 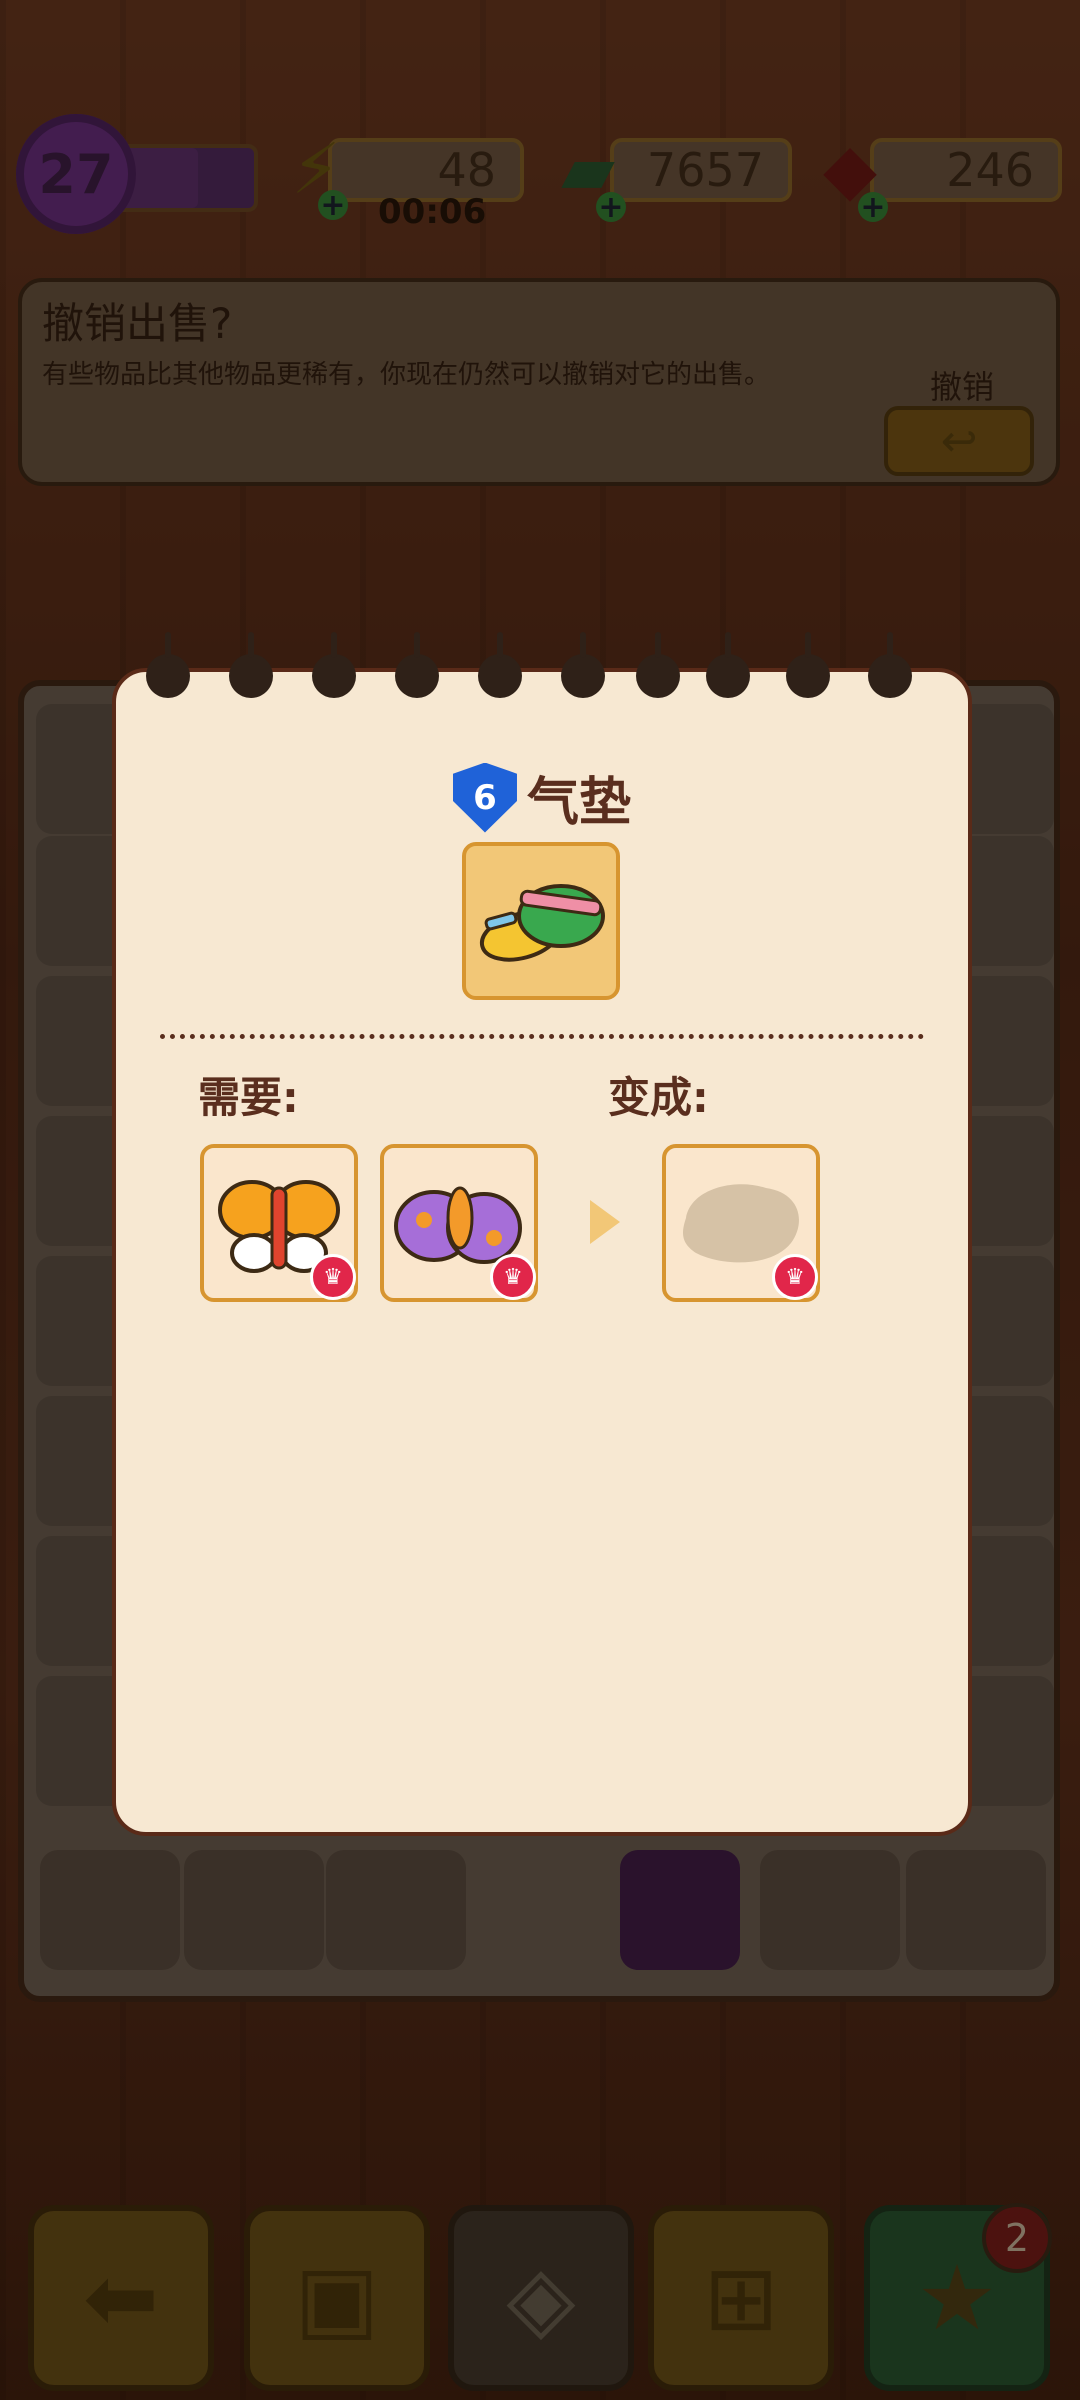 What do you see at coordinates (605, 1222) in the screenshot?
I see `transform-arrow-icon` at bounding box center [605, 1222].